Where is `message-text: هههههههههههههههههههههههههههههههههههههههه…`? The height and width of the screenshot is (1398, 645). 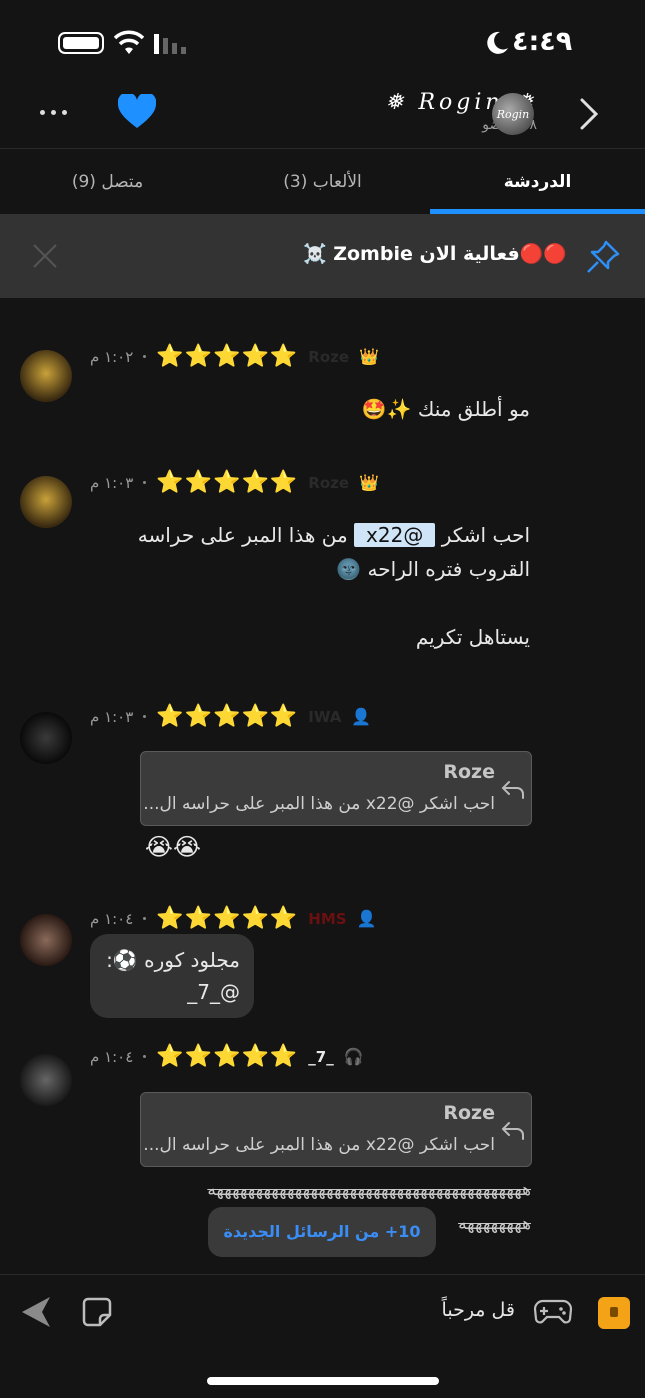
message-text: هههههههههههههههههههههههههههههههههههههههه… is located at coordinates (369, 1190).